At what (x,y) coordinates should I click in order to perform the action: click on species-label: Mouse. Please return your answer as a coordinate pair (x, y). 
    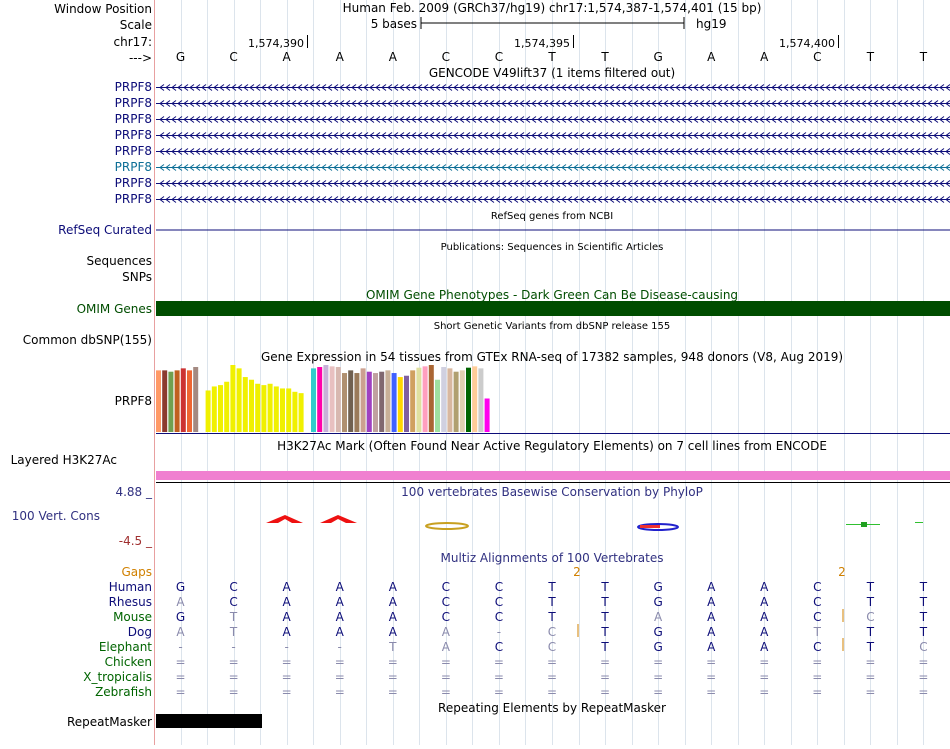
    Looking at the image, I should click on (132, 617).